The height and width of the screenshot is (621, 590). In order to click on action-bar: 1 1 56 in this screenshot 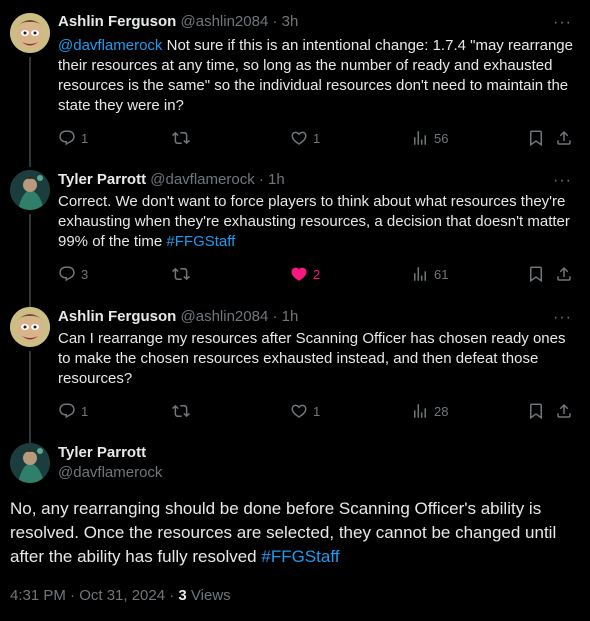, I will do `click(318, 138)`.